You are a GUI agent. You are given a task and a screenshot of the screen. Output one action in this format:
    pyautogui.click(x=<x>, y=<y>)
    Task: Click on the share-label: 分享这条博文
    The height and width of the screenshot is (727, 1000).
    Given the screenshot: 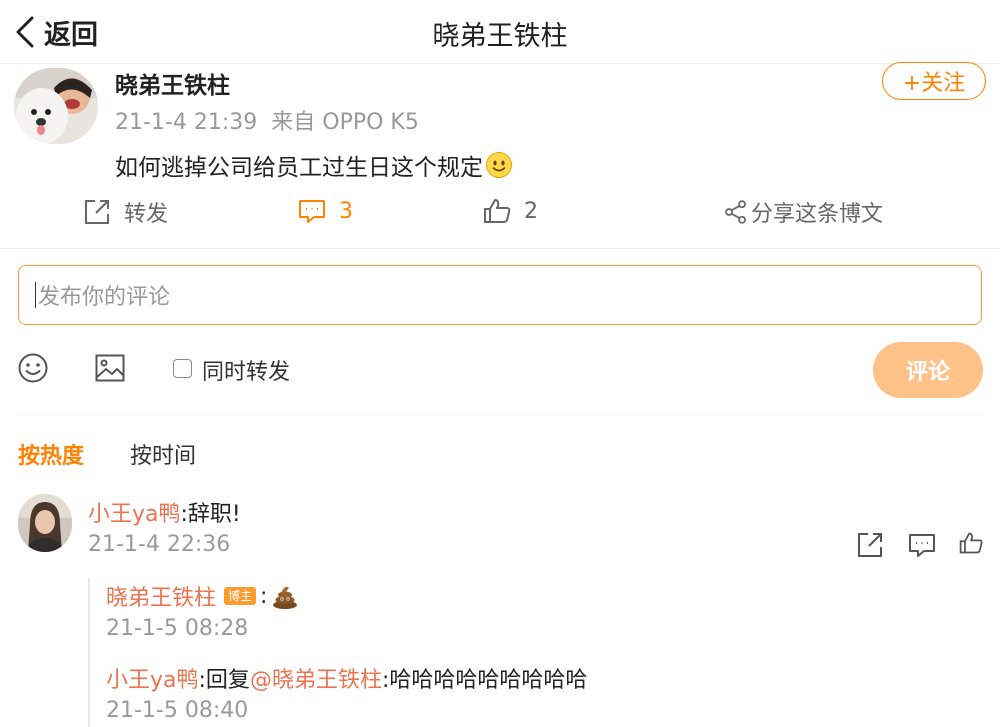 What is the action you would take?
    pyautogui.click(x=817, y=214)
    